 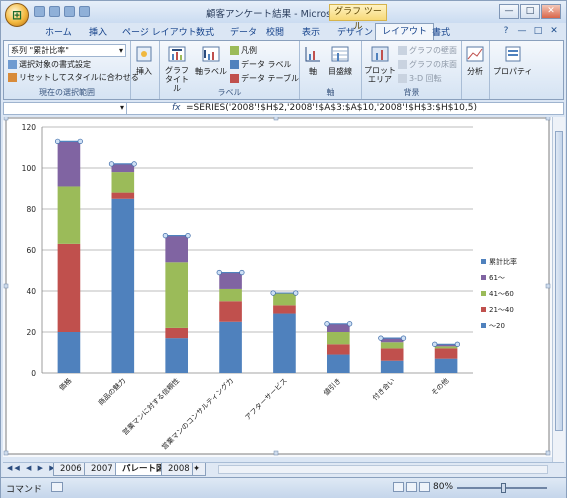 I want to click on chart-element-dropdown: 系列 "累計比率" ▾, so click(x=67, y=50).